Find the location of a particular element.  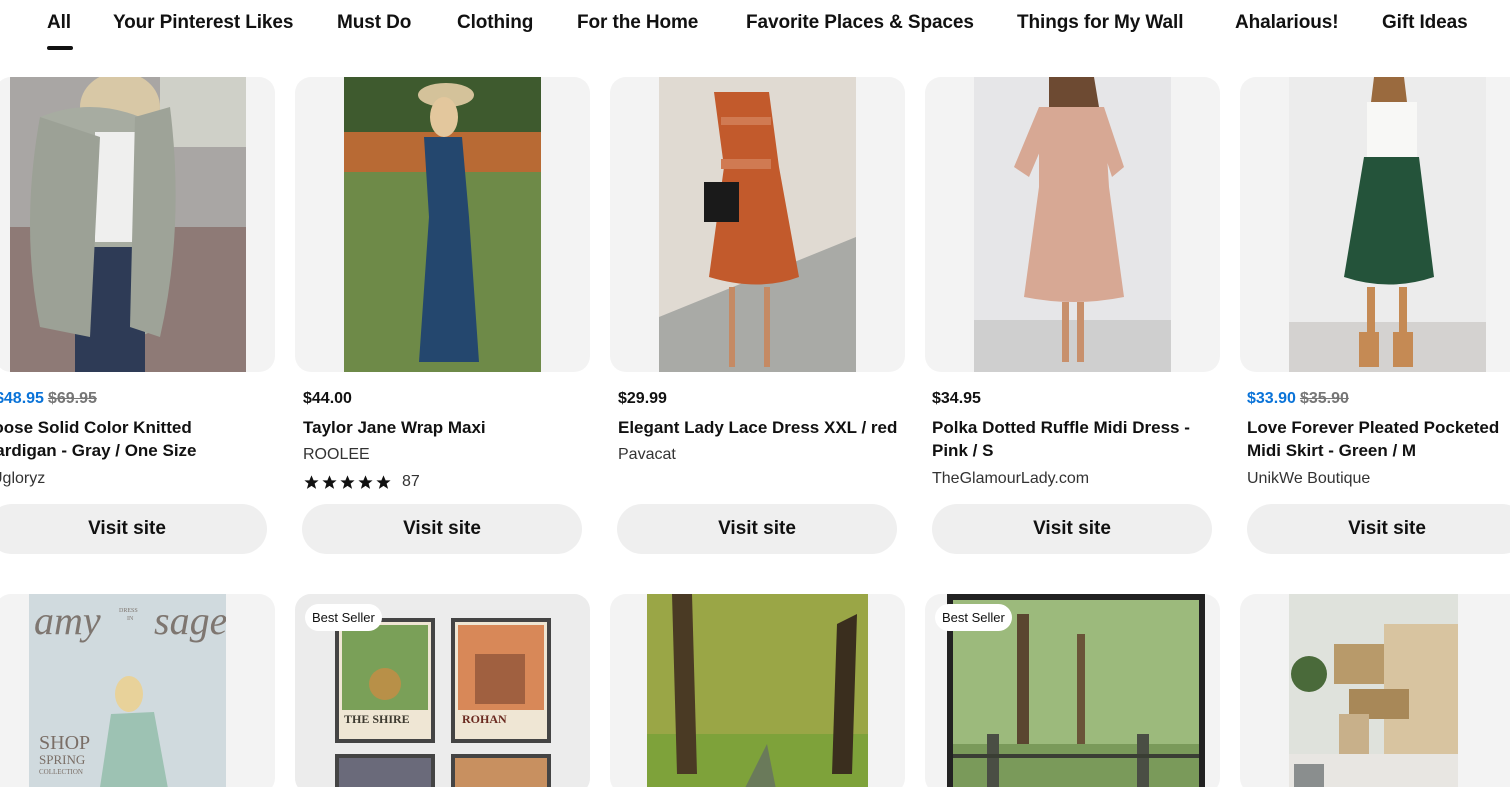

sale-price: $48.95 is located at coordinates (22, 398).